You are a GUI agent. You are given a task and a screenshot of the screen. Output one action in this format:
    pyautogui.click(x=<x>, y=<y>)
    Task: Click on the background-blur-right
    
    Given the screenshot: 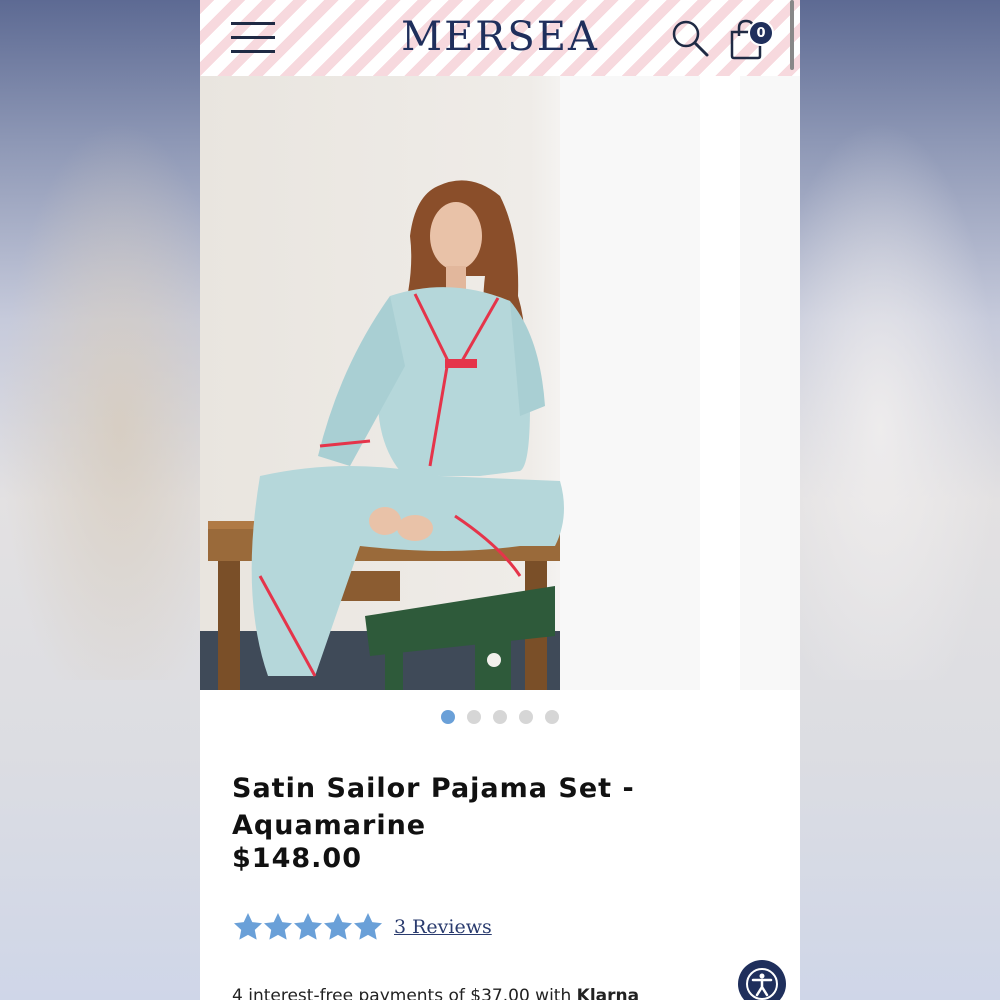 What is the action you would take?
    pyautogui.click(x=900, y=400)
    